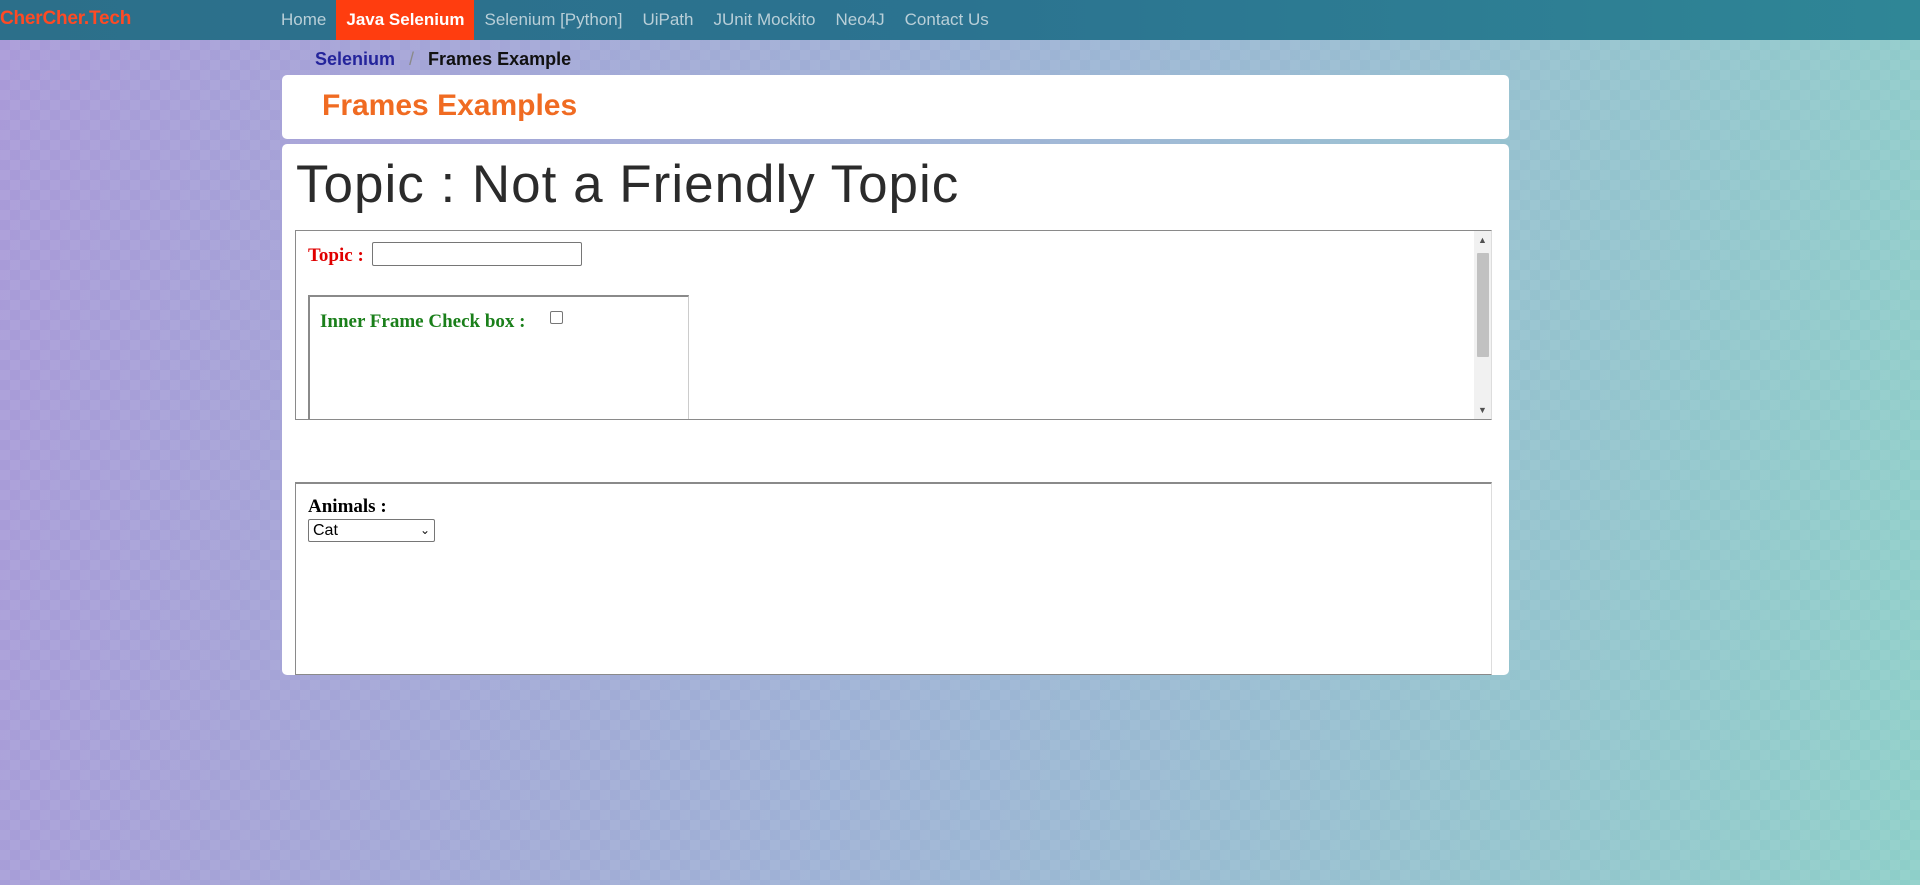 Image resolution: width=1920 pixels, height=885 pixels. What do you see at coordinates (498, 357) in the screenshot?
I see `inner-frame: Inner Frame Check box :` at bounding box center [498, 357].